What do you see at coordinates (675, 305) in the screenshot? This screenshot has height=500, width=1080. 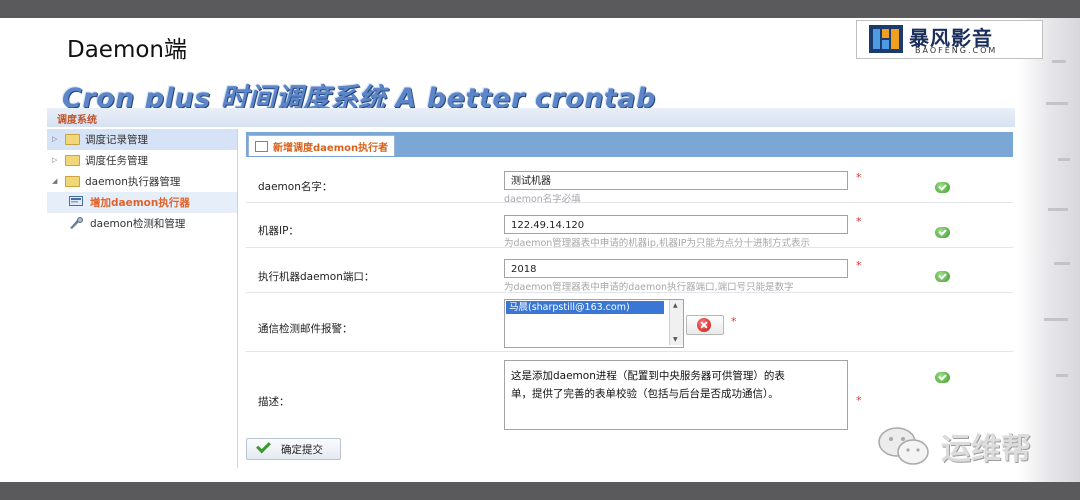 I see `scroll-up-icon: ▲` at bounding box center [675, 305].